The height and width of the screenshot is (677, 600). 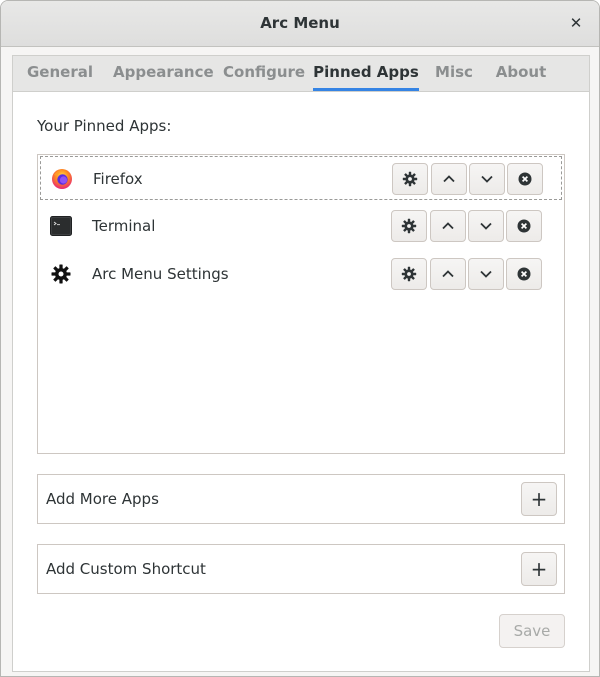 I want to click on terminal-icon, so click(x=61, y=226).